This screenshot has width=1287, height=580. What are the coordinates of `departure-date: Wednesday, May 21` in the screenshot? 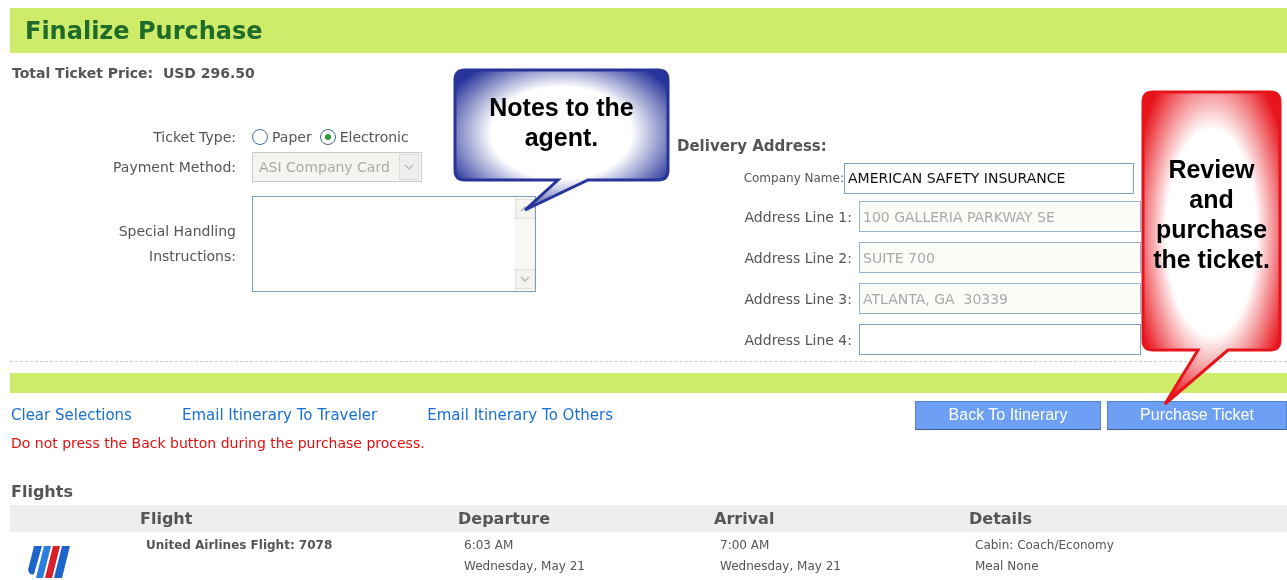 It's located at (525, 566).